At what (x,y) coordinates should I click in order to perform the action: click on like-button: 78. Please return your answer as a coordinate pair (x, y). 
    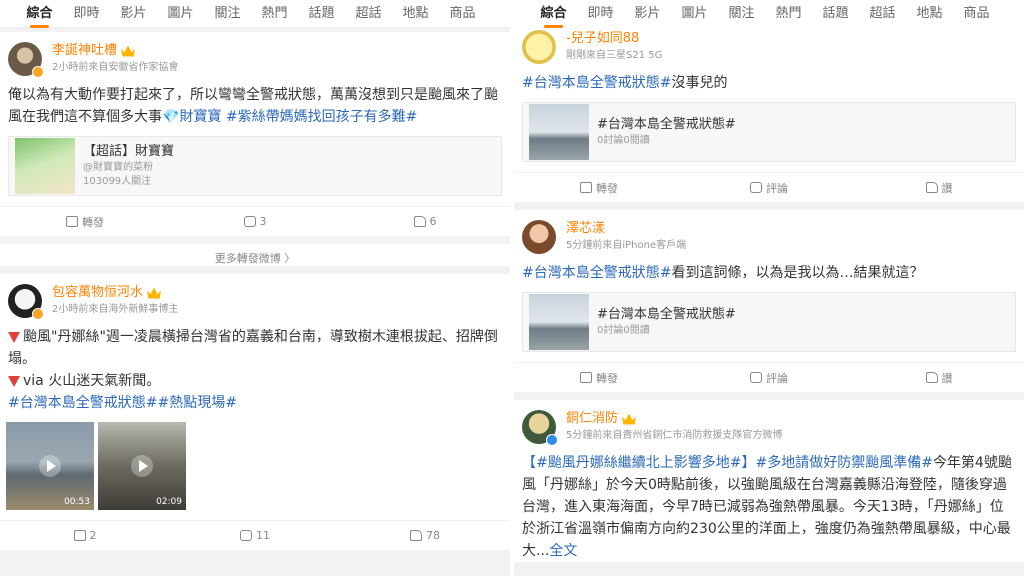
    Looking at the image, I should click on (425, 535).